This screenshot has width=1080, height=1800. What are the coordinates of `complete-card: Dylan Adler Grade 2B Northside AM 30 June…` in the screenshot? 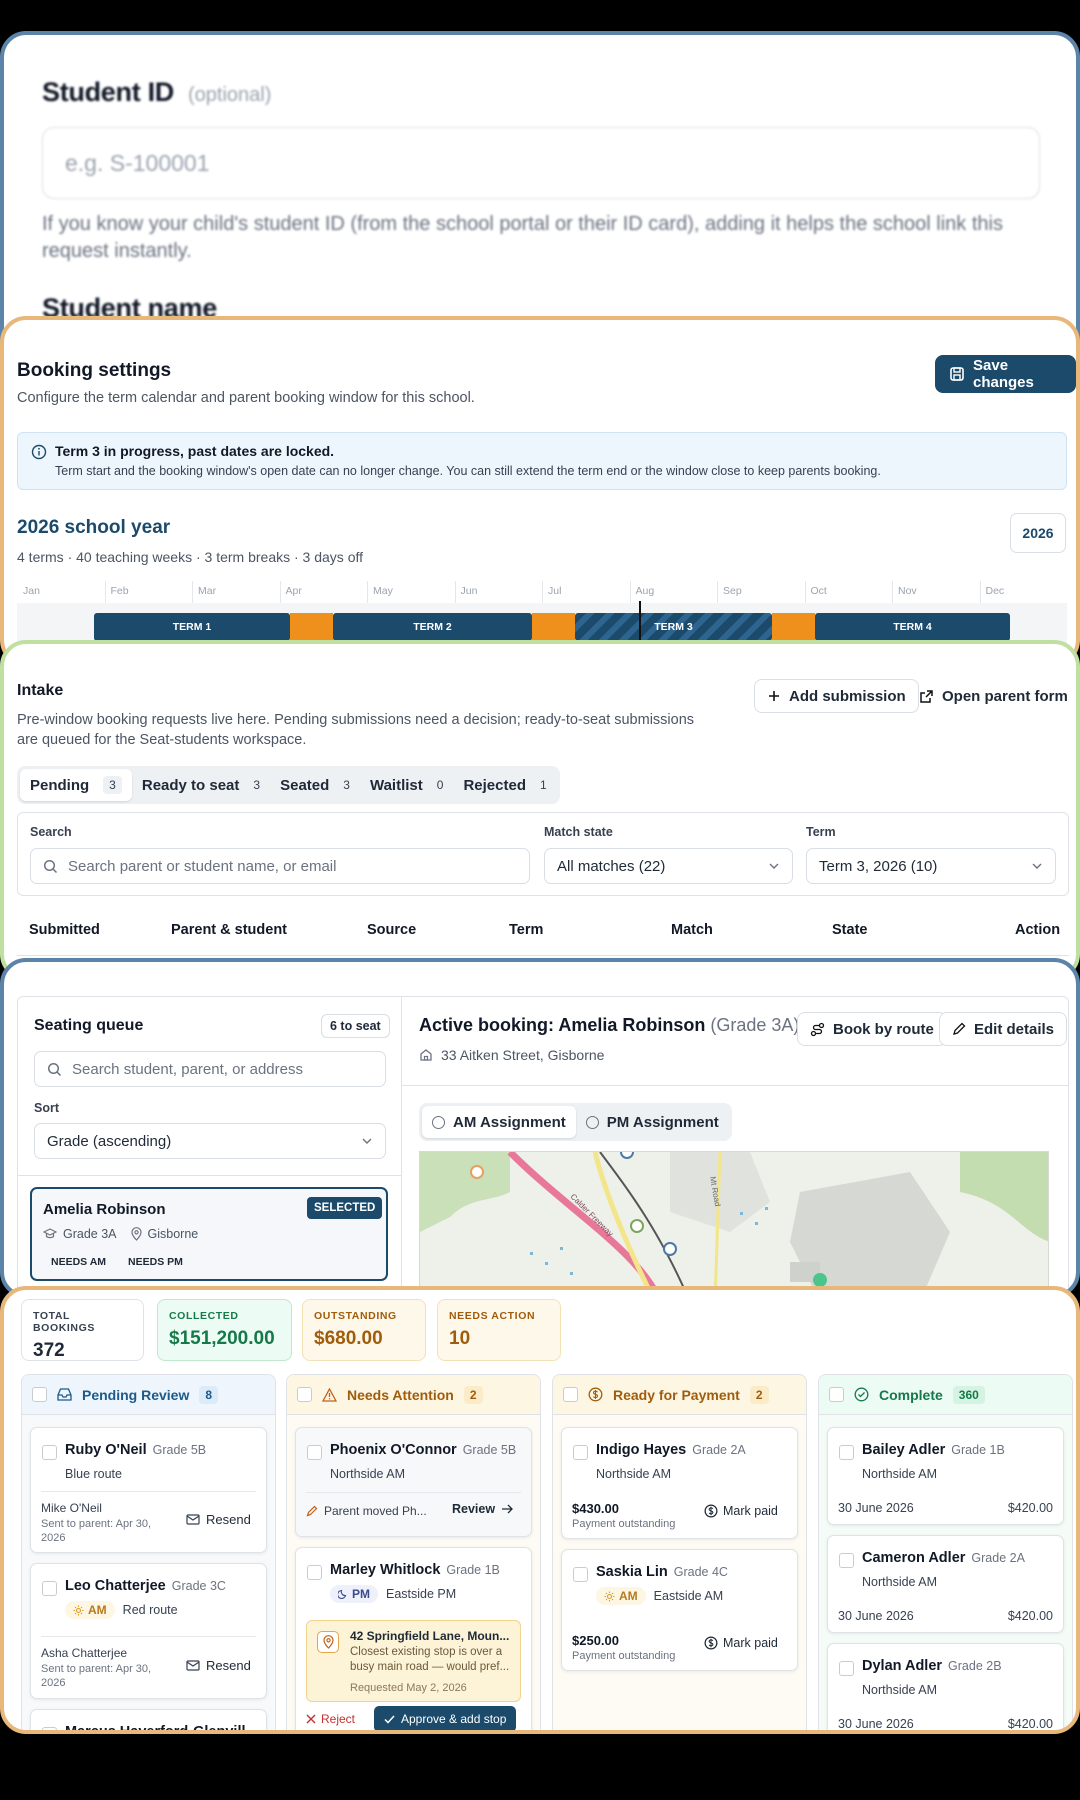 It's located at (945, 1686).